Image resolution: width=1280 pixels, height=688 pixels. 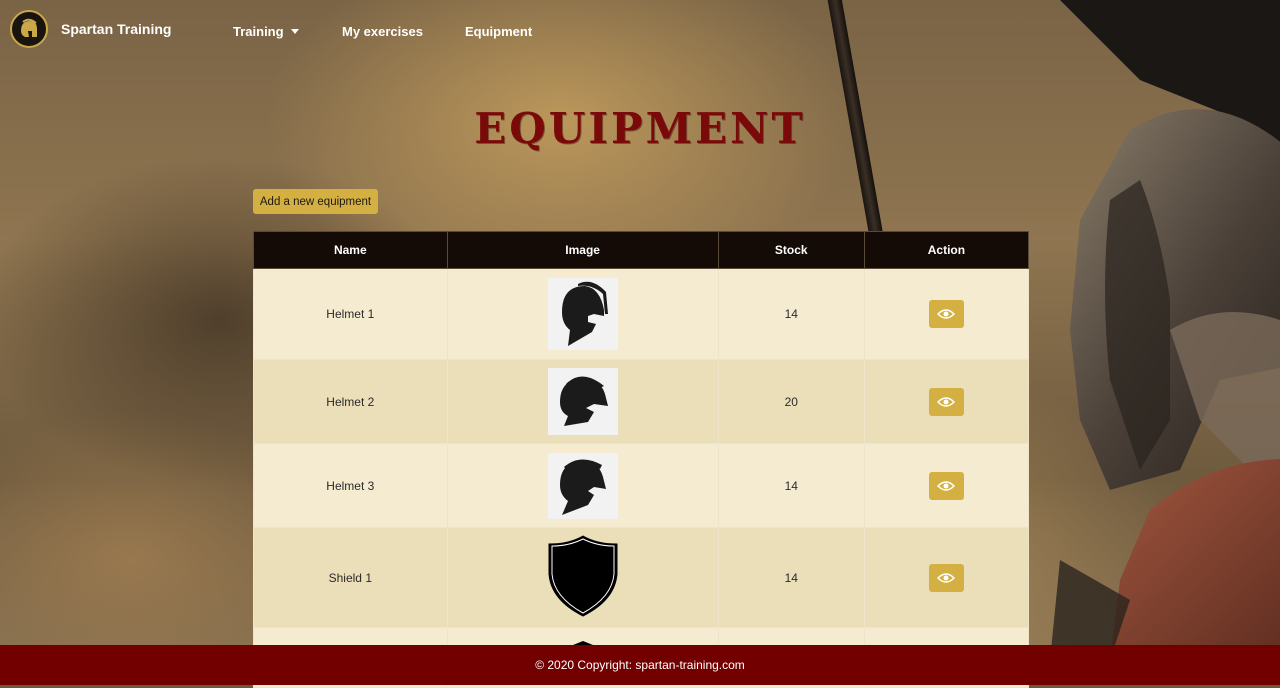 What do you see at coordinates (582, 250) in the screenshot?
I see `column-header-image: Image` at bounding box center [582, 250].